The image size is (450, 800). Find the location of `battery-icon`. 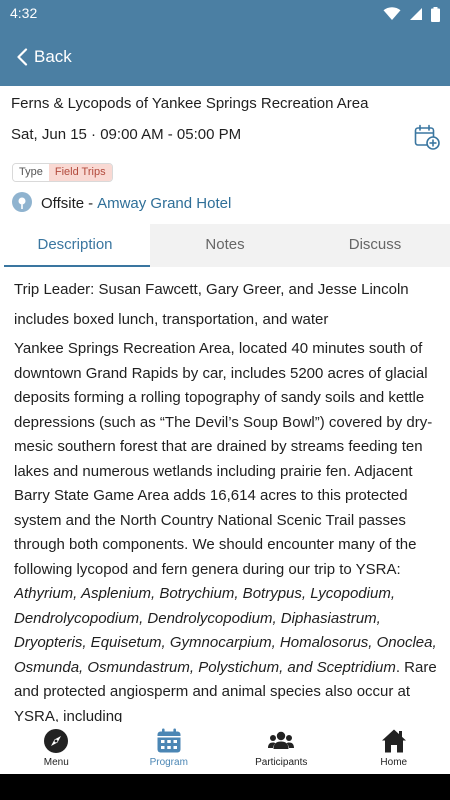

battery-icon is located at coordinates (435, 14).